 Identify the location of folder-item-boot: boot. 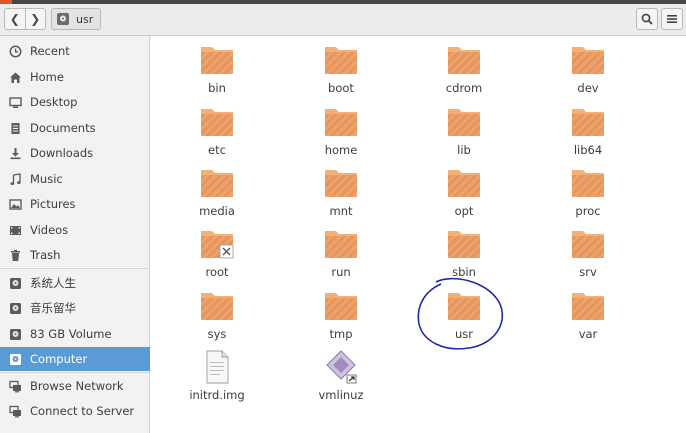
(341, 72).